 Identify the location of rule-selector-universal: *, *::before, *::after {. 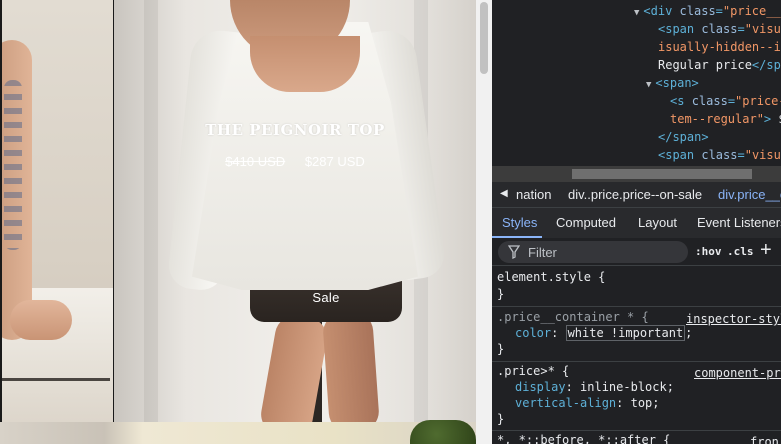
(583, 437).